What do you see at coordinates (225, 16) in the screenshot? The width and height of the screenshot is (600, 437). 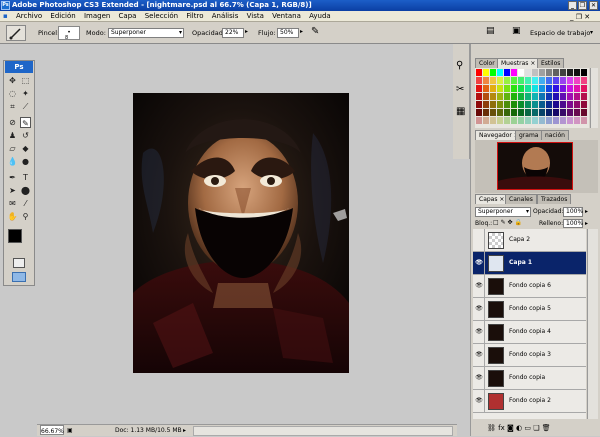 I see `menu-analisis: Análisis` at bounding box center [225, 16].